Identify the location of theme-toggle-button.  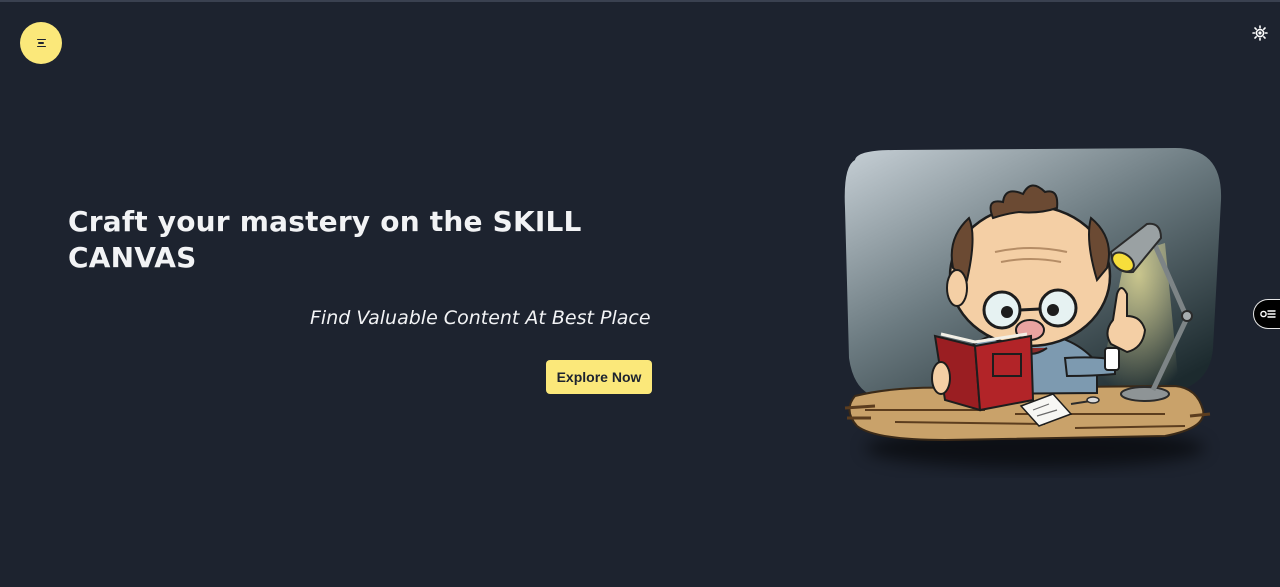
(1260, 33).